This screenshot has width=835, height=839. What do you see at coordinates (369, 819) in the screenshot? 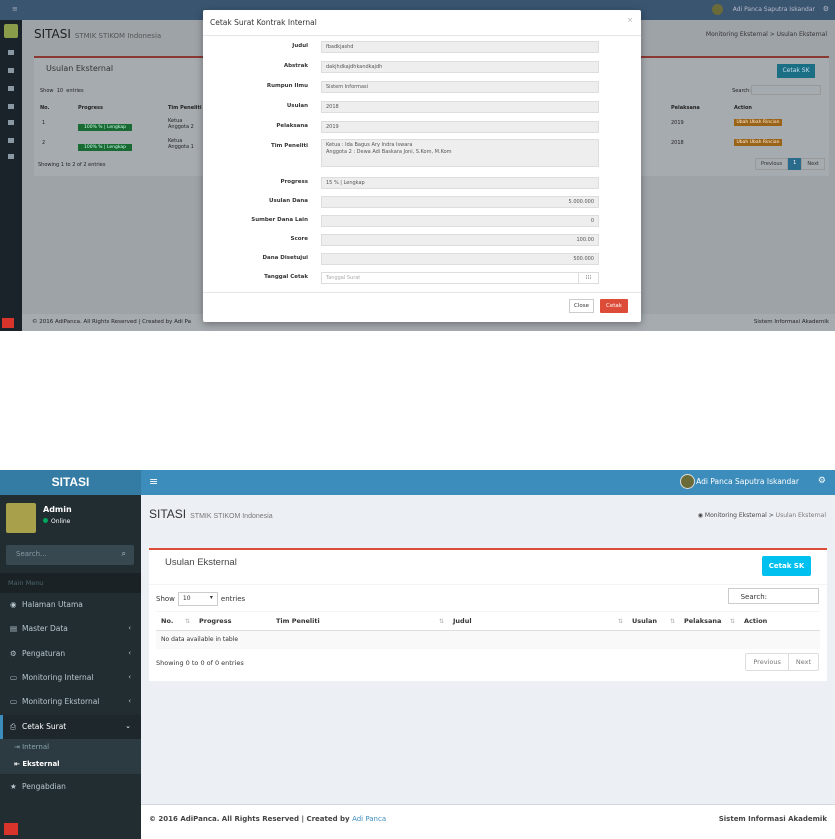
I see `footer-link: Adi Panca` at bounding box center [369, 819].